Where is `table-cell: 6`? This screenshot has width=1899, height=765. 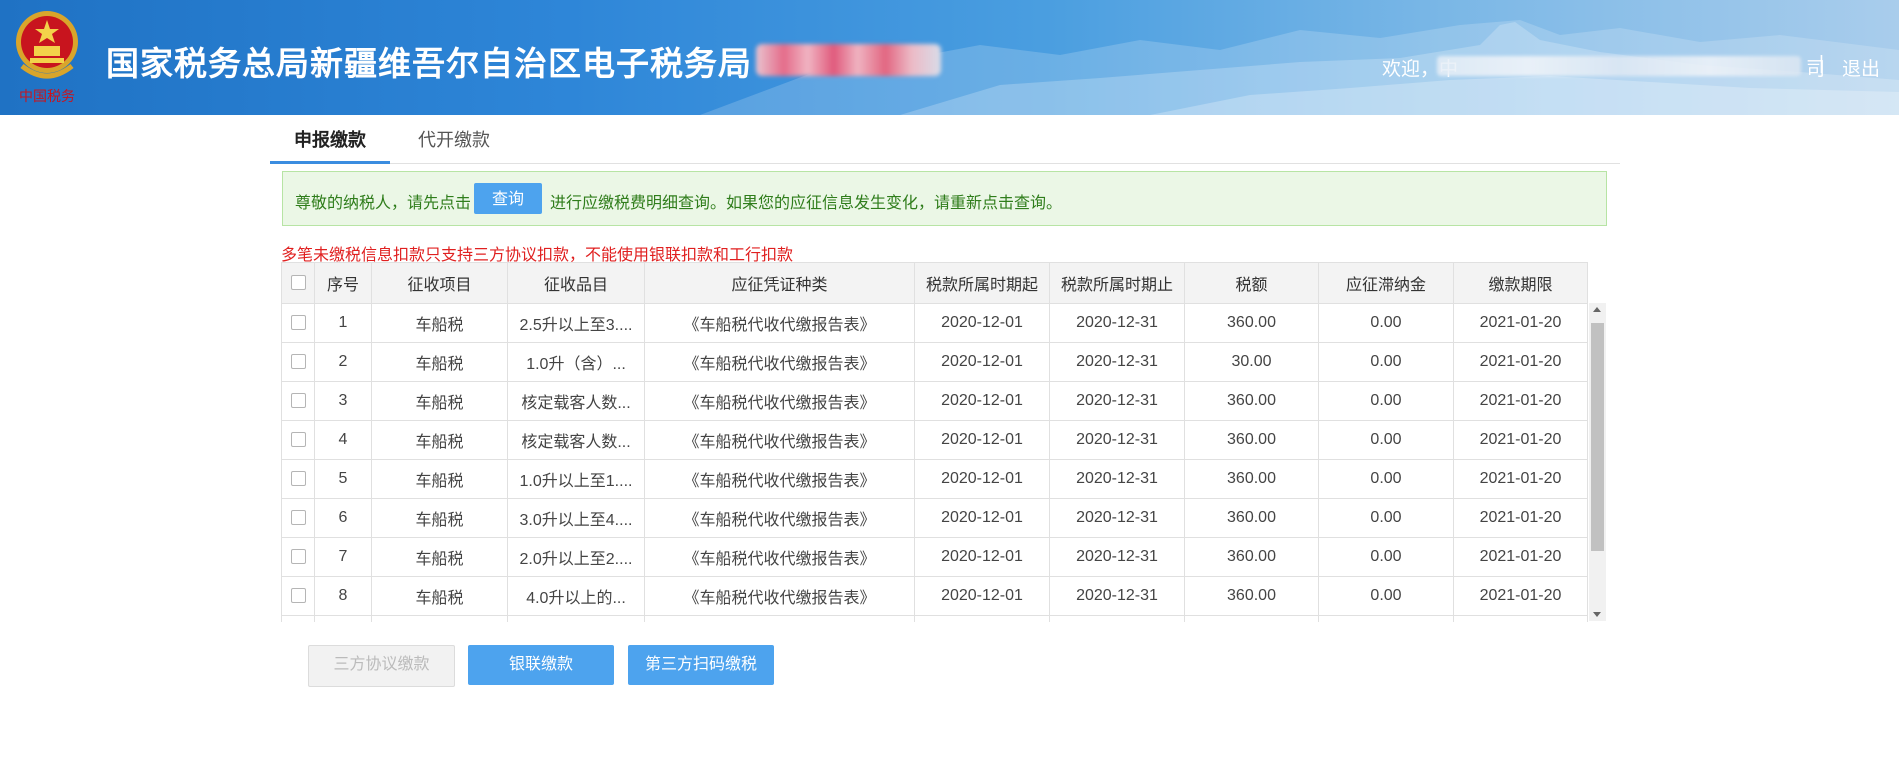 table-cell: 6 is located at coordinates (343, 518).